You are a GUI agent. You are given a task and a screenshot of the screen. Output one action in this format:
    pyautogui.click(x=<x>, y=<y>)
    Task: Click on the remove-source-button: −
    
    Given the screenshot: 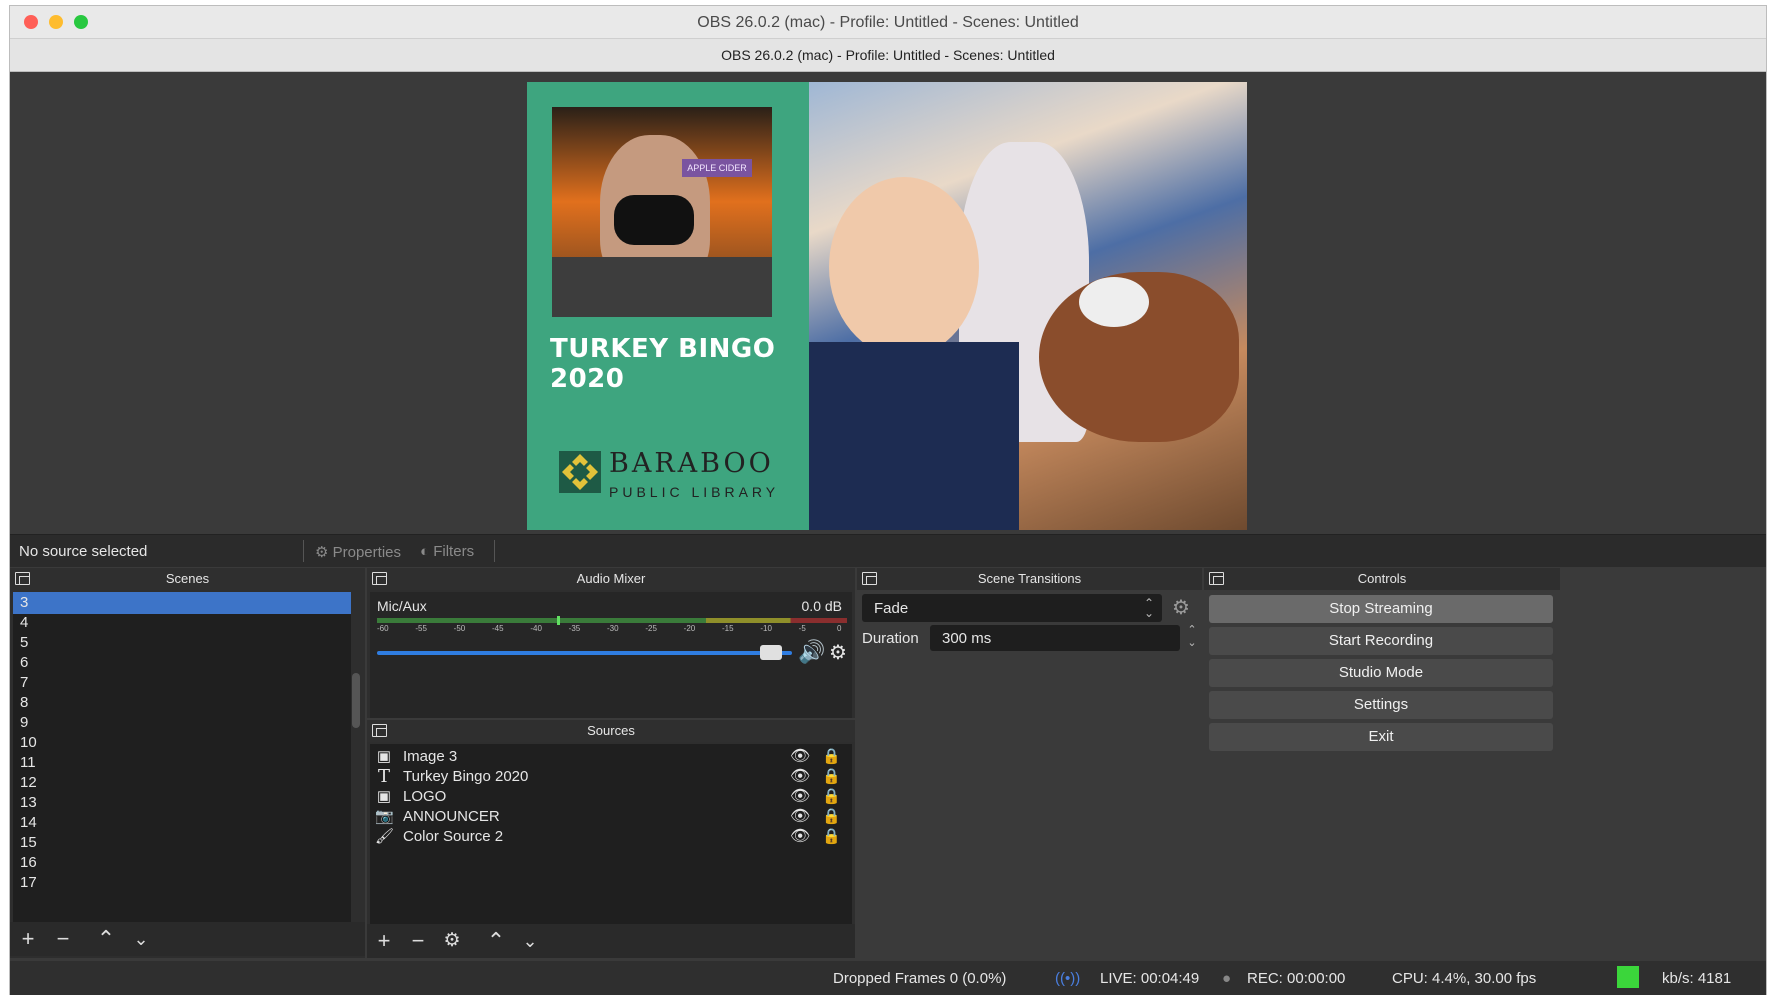 What is the action you would take?
    pyautogui.click(x=418, y=941)
    